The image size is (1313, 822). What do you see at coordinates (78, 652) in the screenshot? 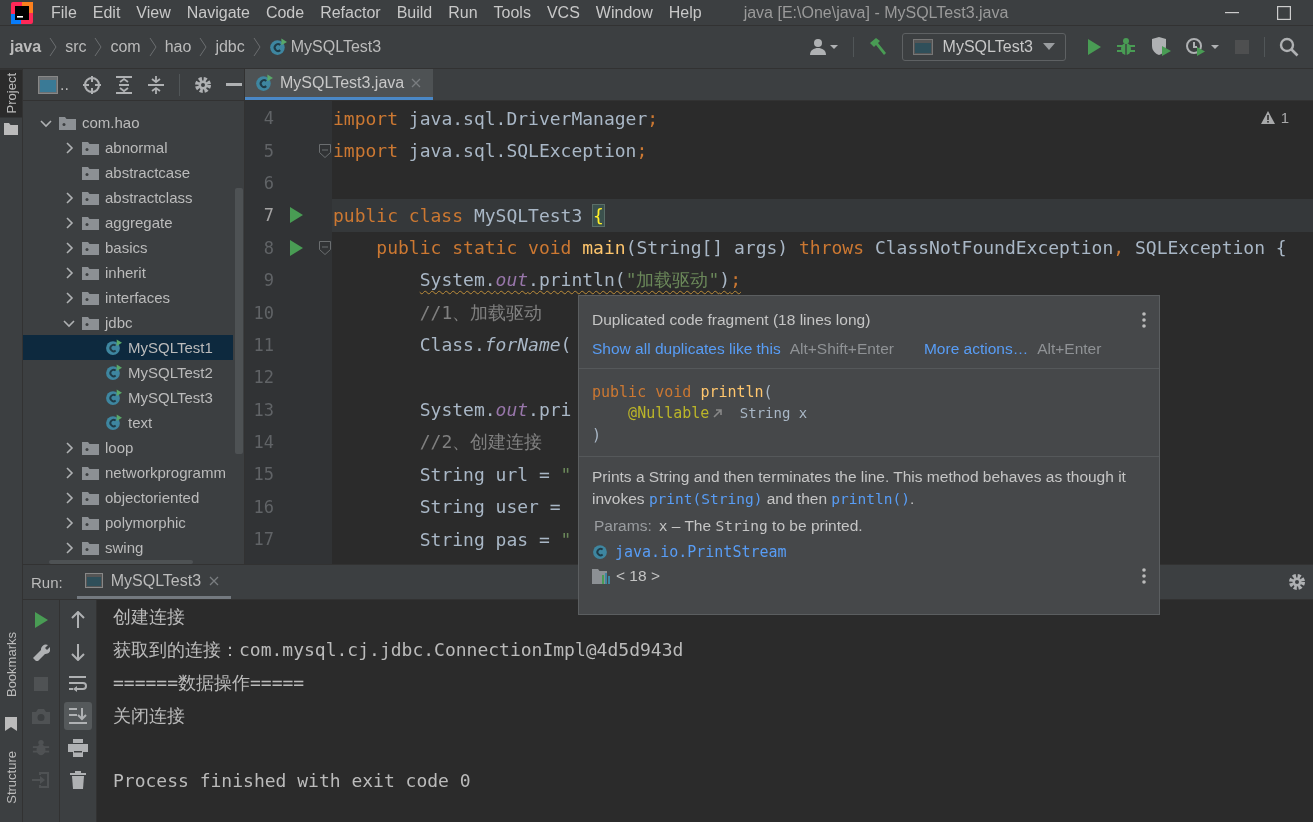
I see `arrow-down-icon` at bounding box center [78, 652].